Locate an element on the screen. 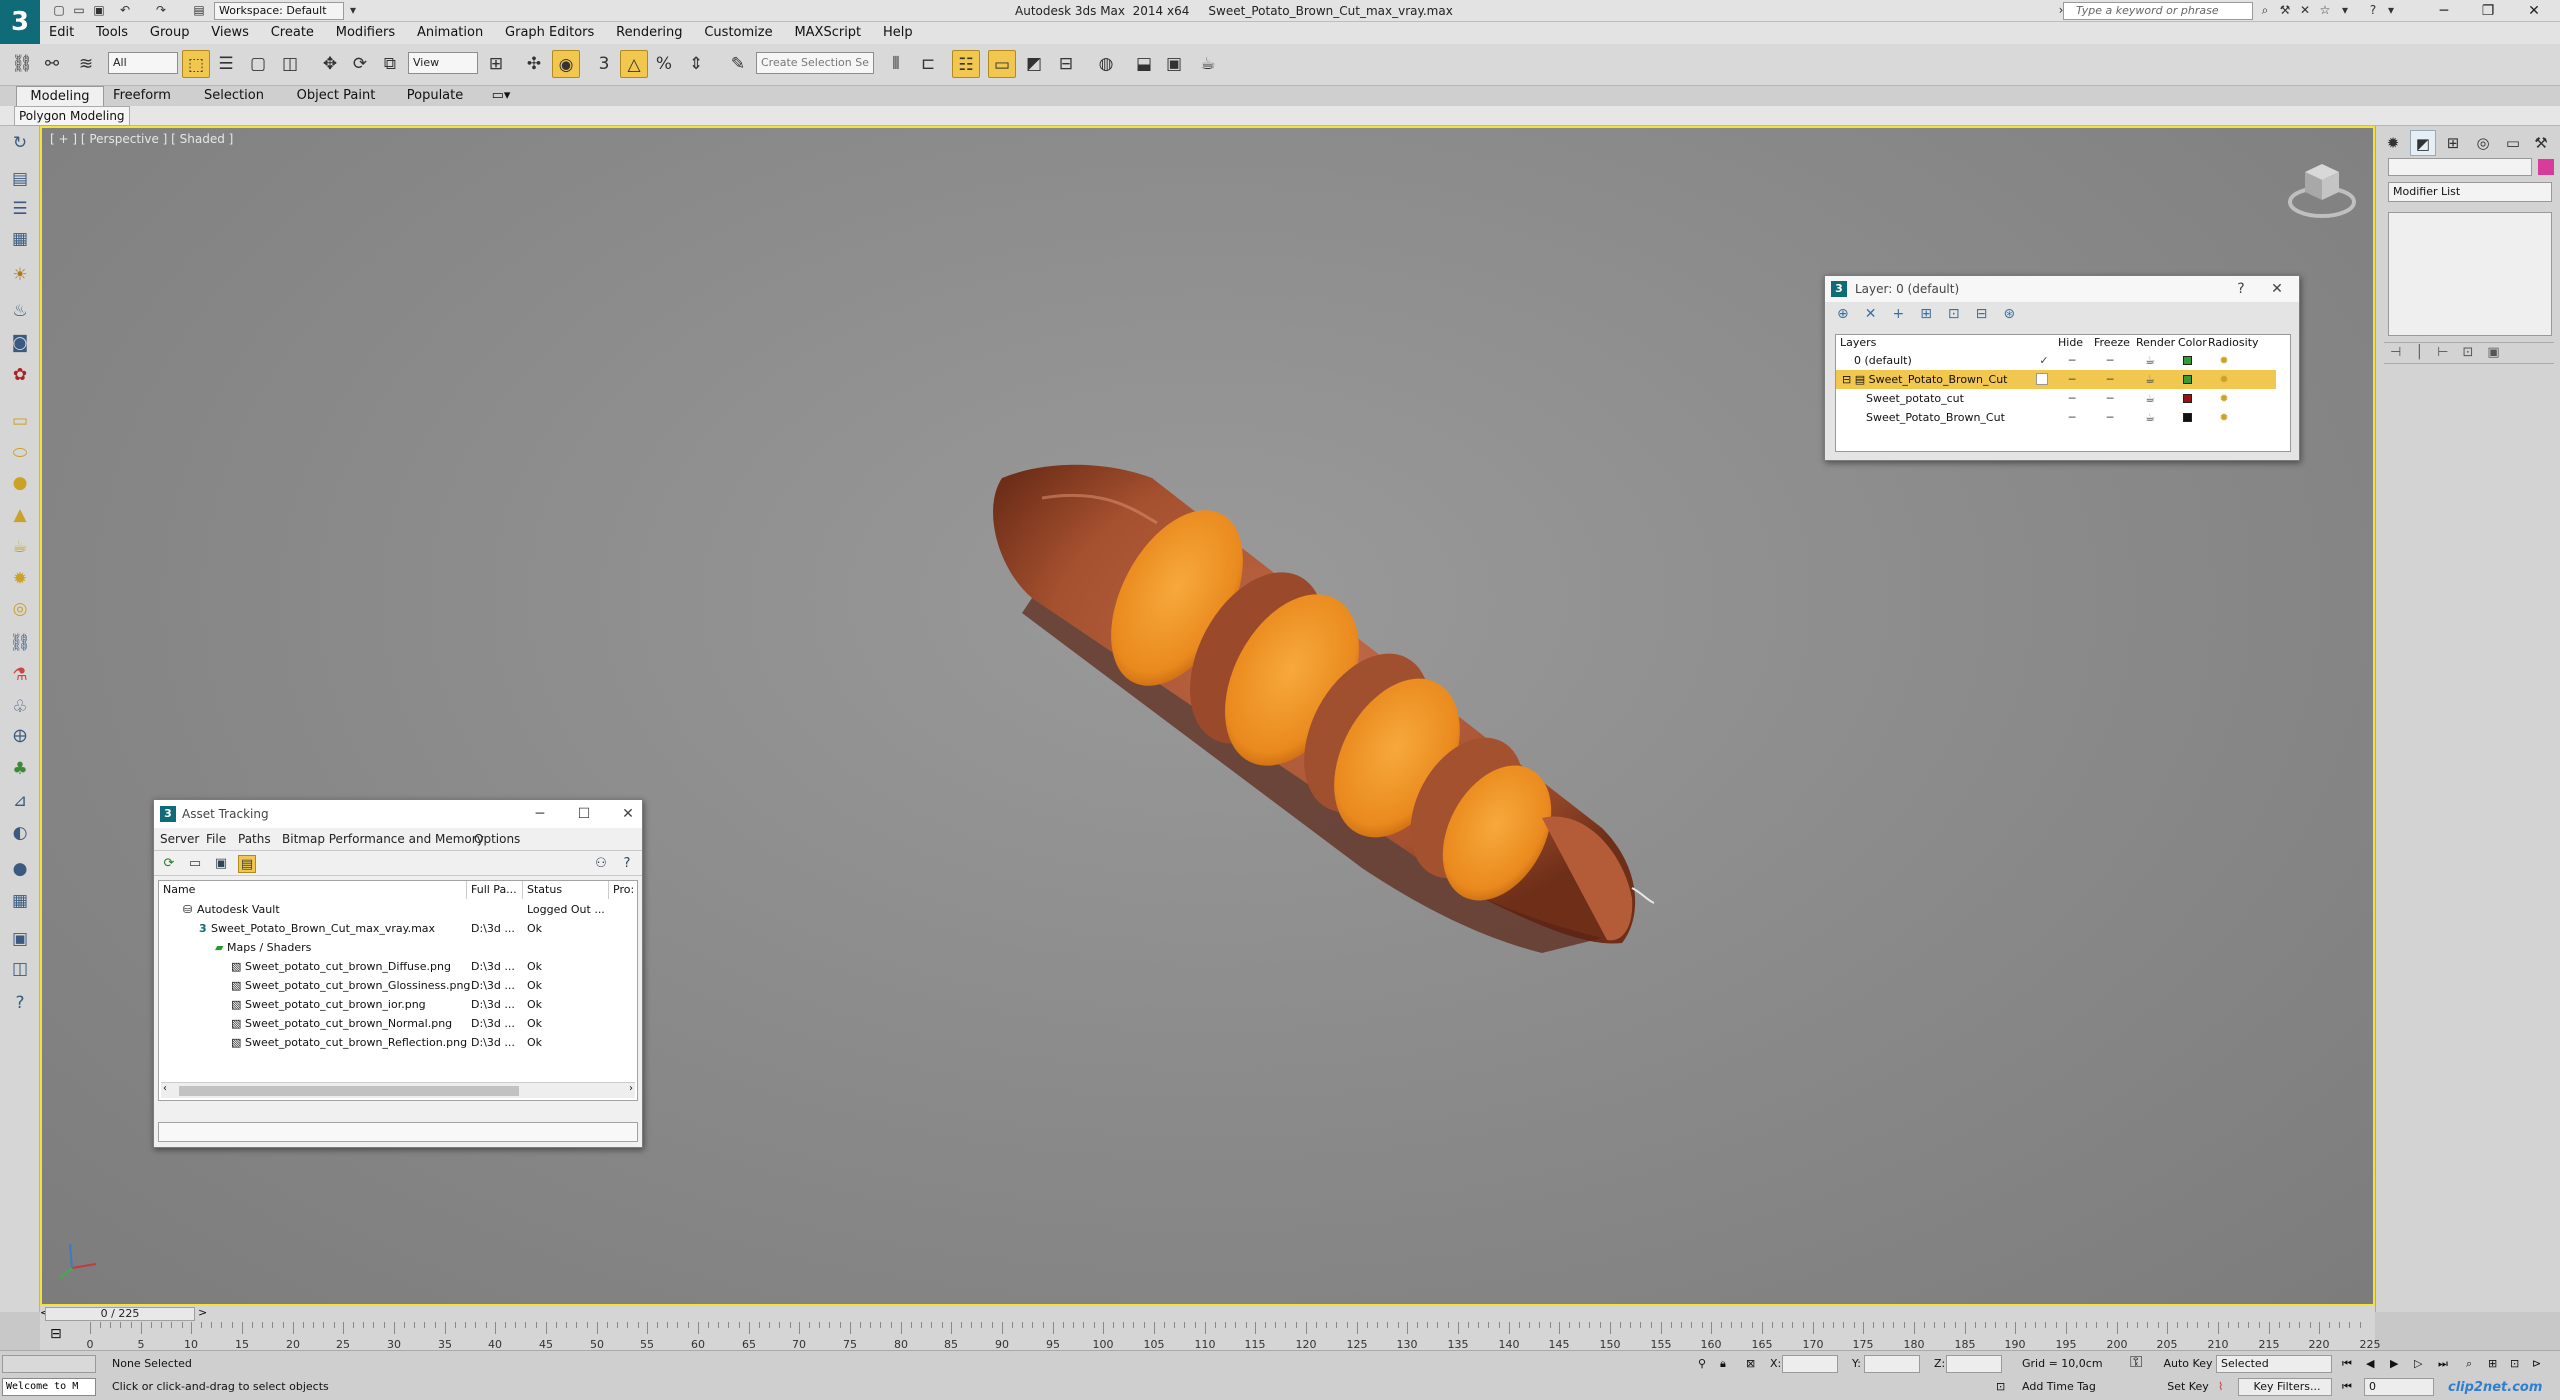 This screenshot has width=2560, height=1400. scroll-right-icon: › is located at coordinates (631, 1088).